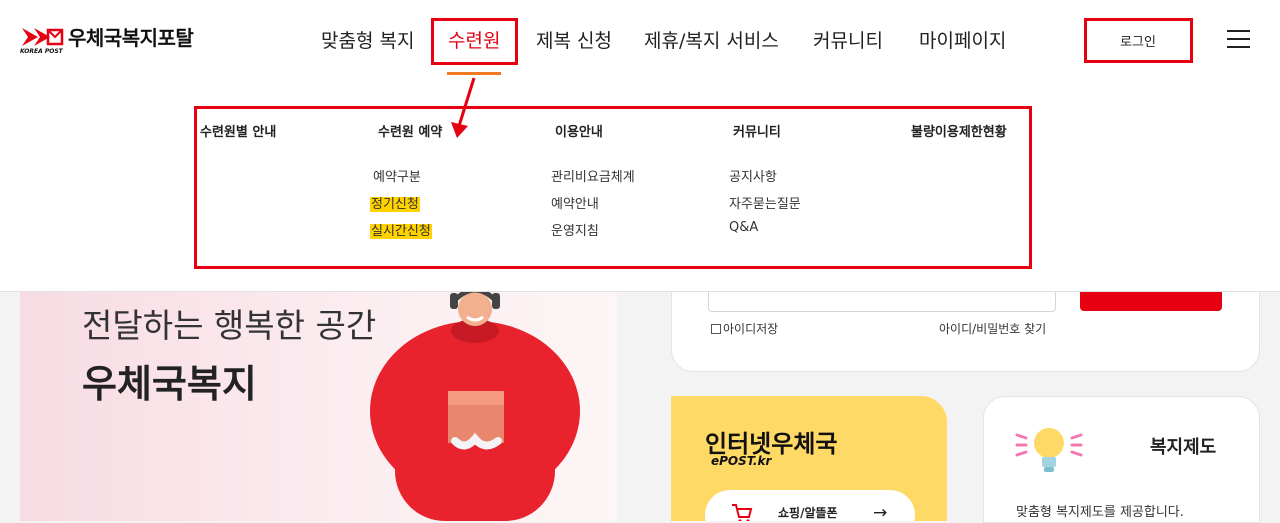 Image resolution: width=1280 pixels, height=523 pixels. What do you see at coordinates (716, 328) in the screenshot?
I see `checkbox-icon` at bounding box center [716, 328].